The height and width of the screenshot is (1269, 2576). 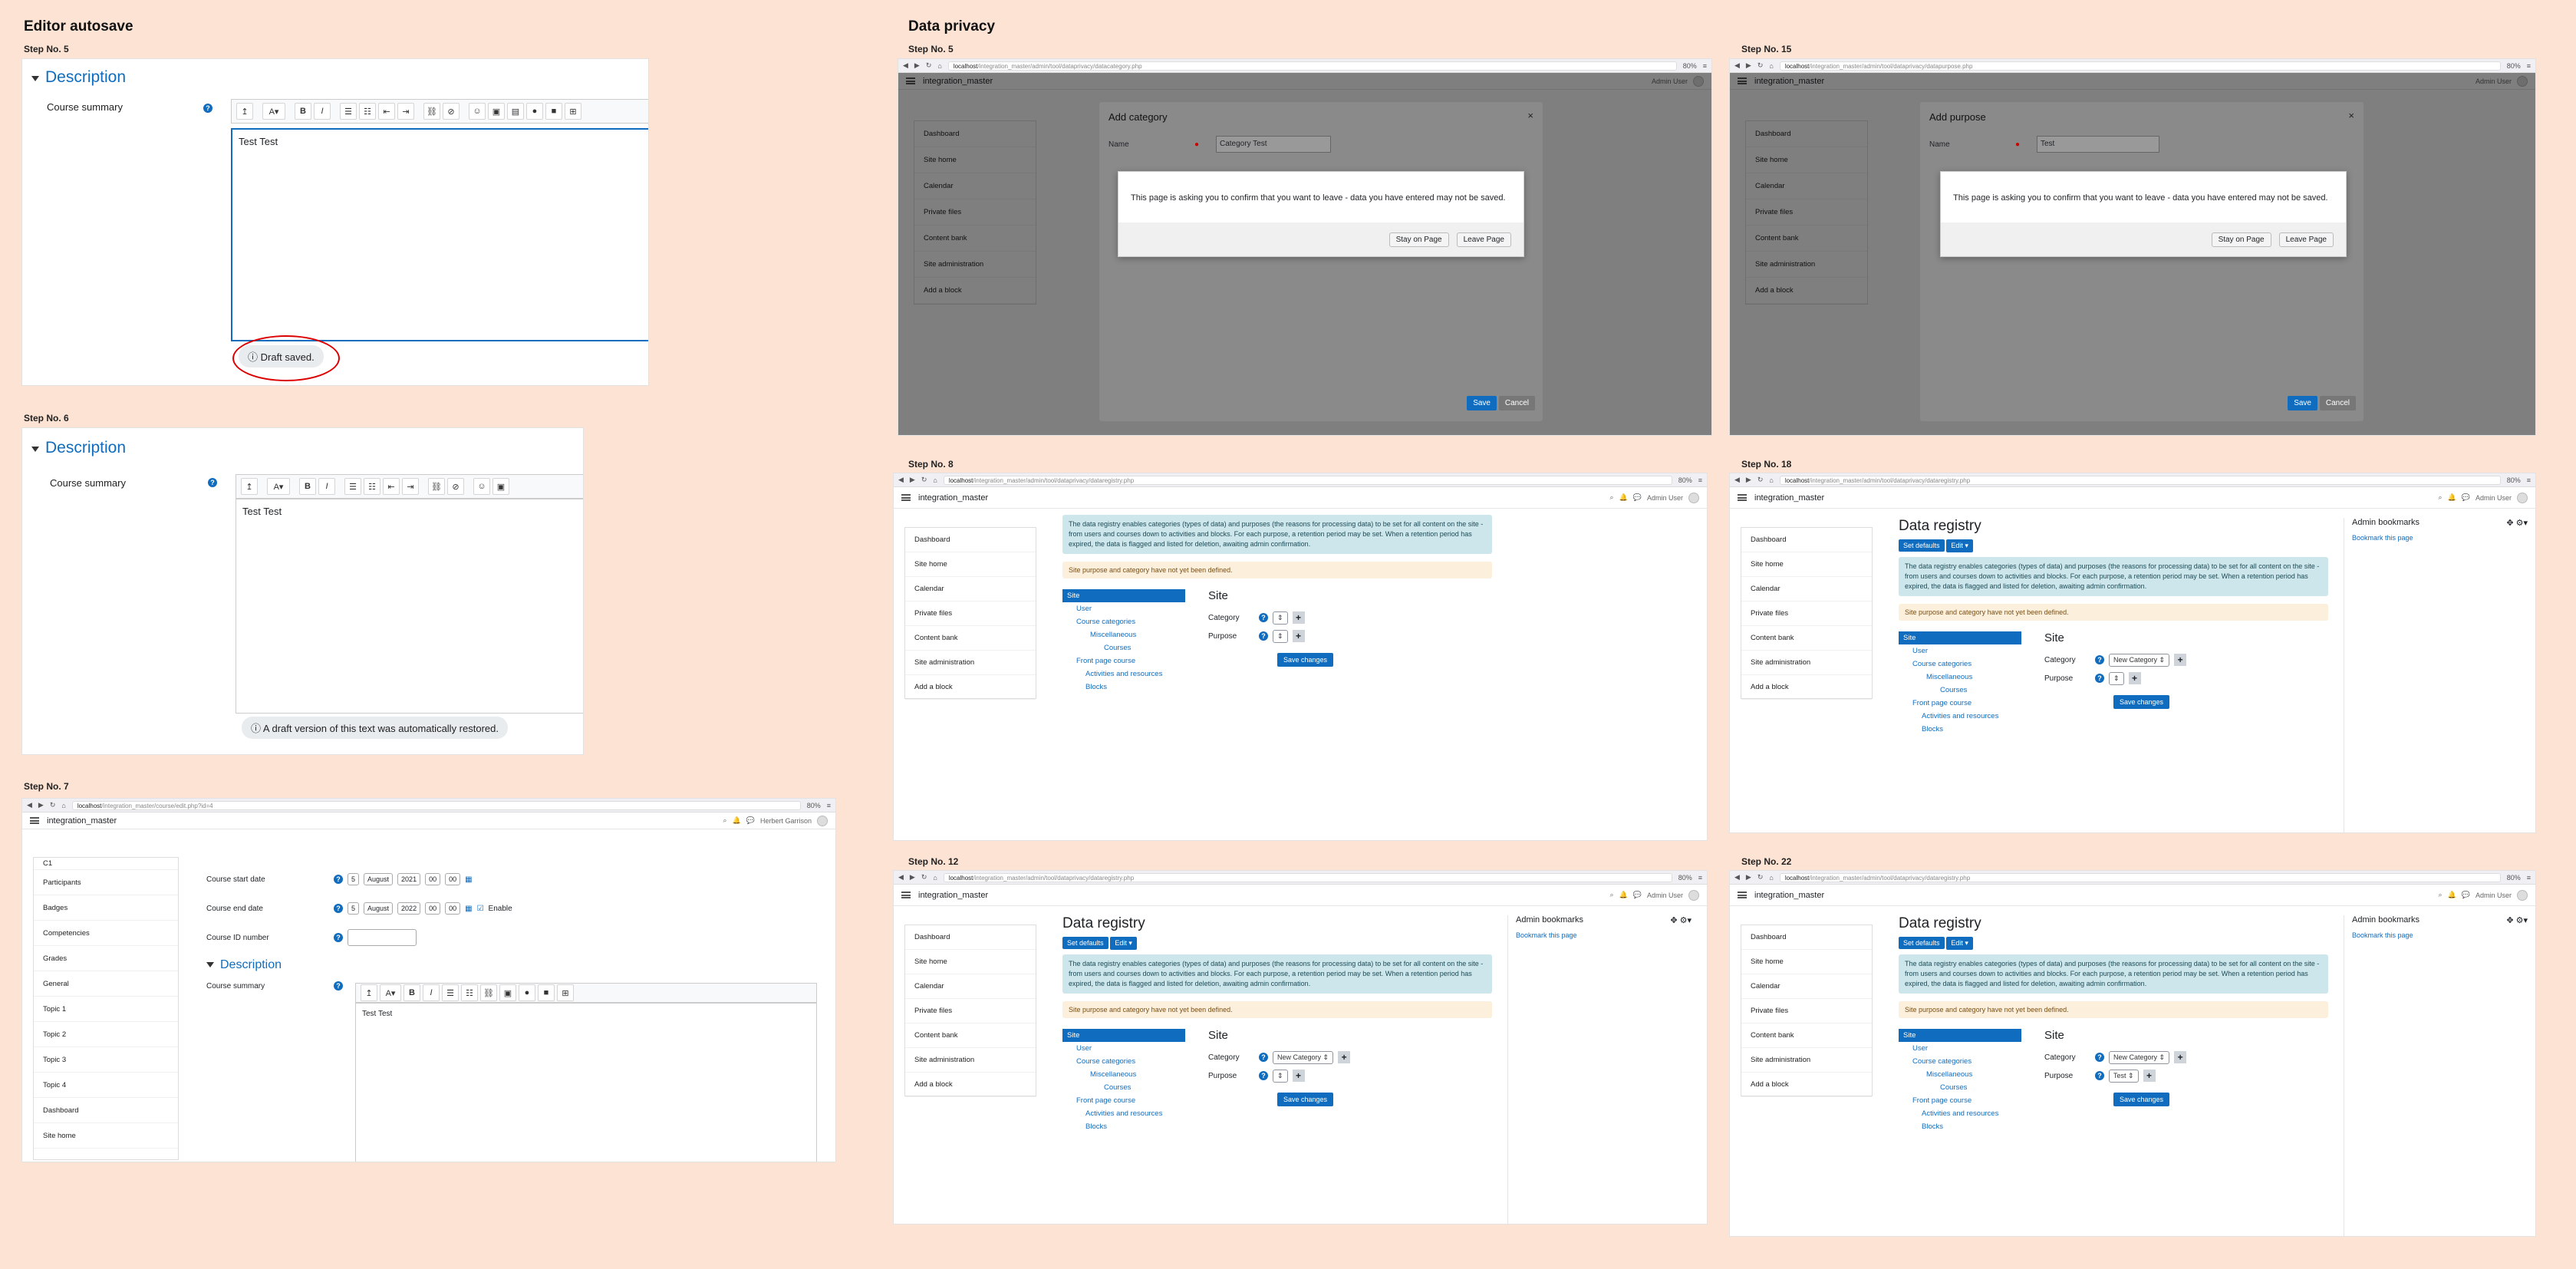 I want to click on enable-checkbox: ☑, so click(x=480, y=909).